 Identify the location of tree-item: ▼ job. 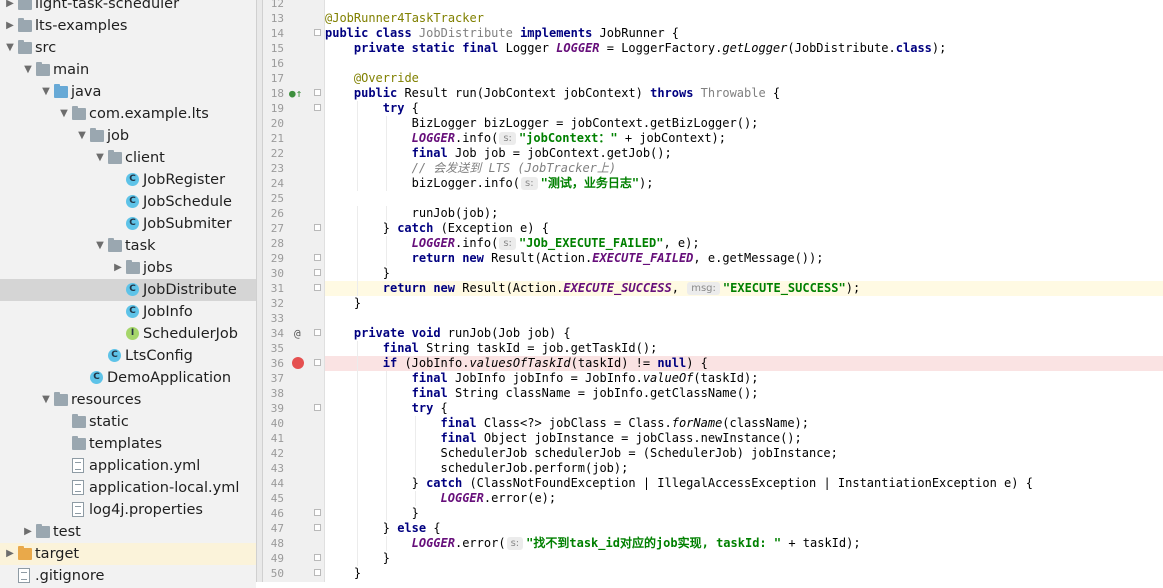
(128, 136).